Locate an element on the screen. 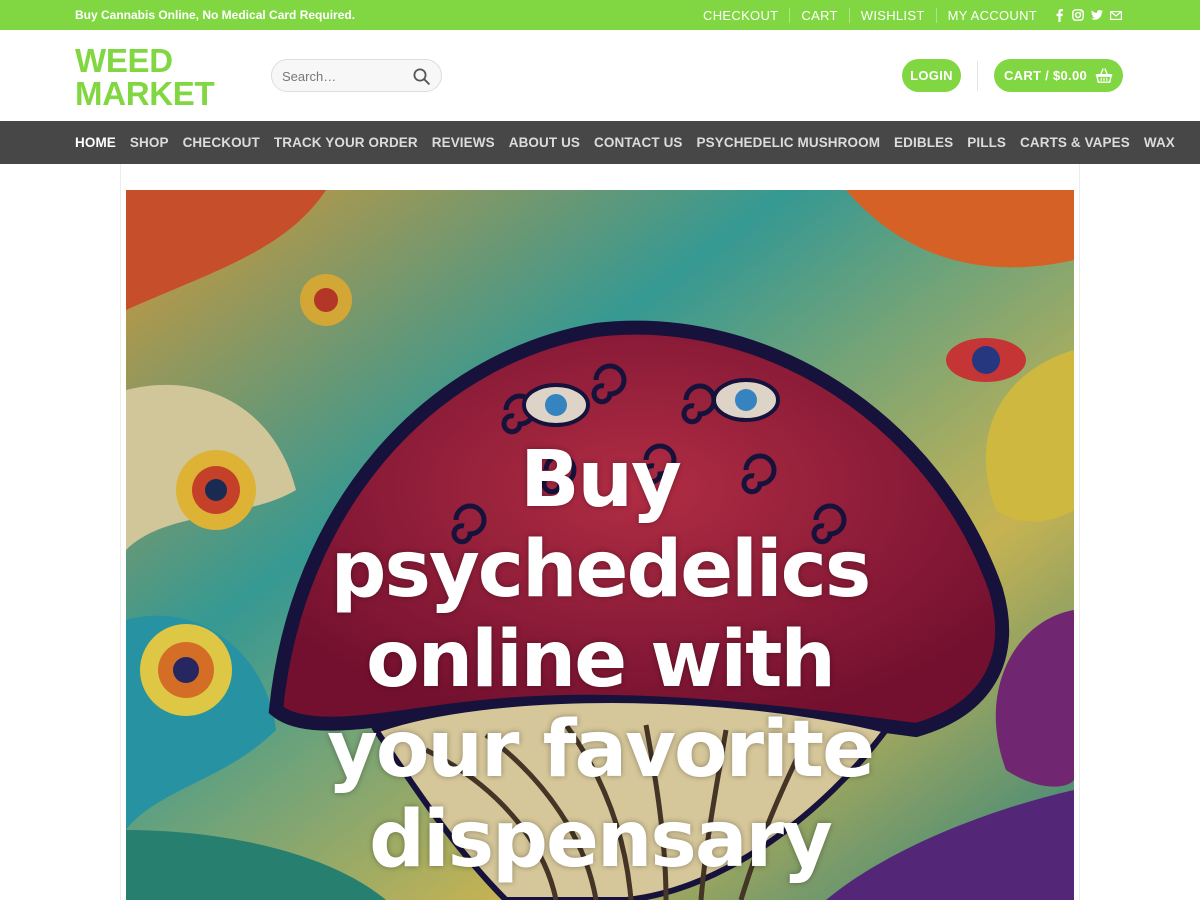 The height and width of the screenshot is (900, 1200). logo-line-2: MARKET is located at coordinates (145, 93).